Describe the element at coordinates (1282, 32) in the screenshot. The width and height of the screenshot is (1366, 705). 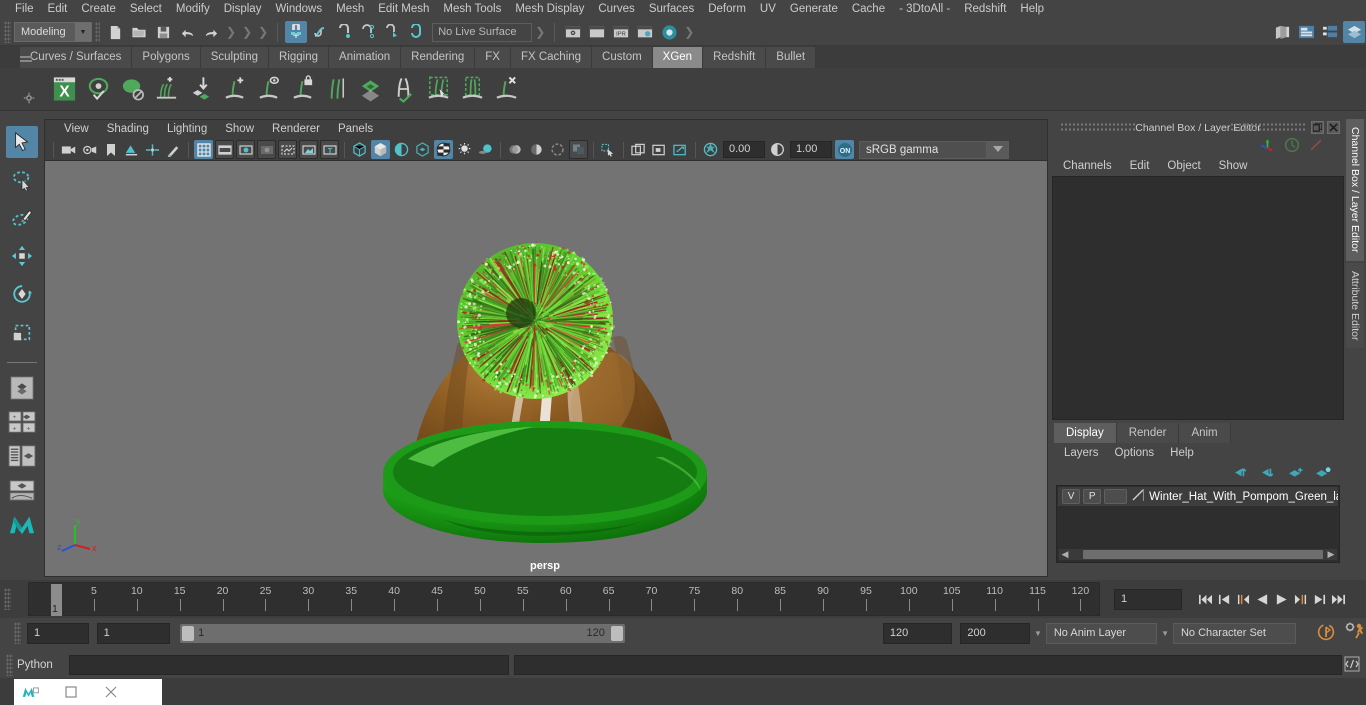
I see `show-hide-modeling-panel-icon` at that location.